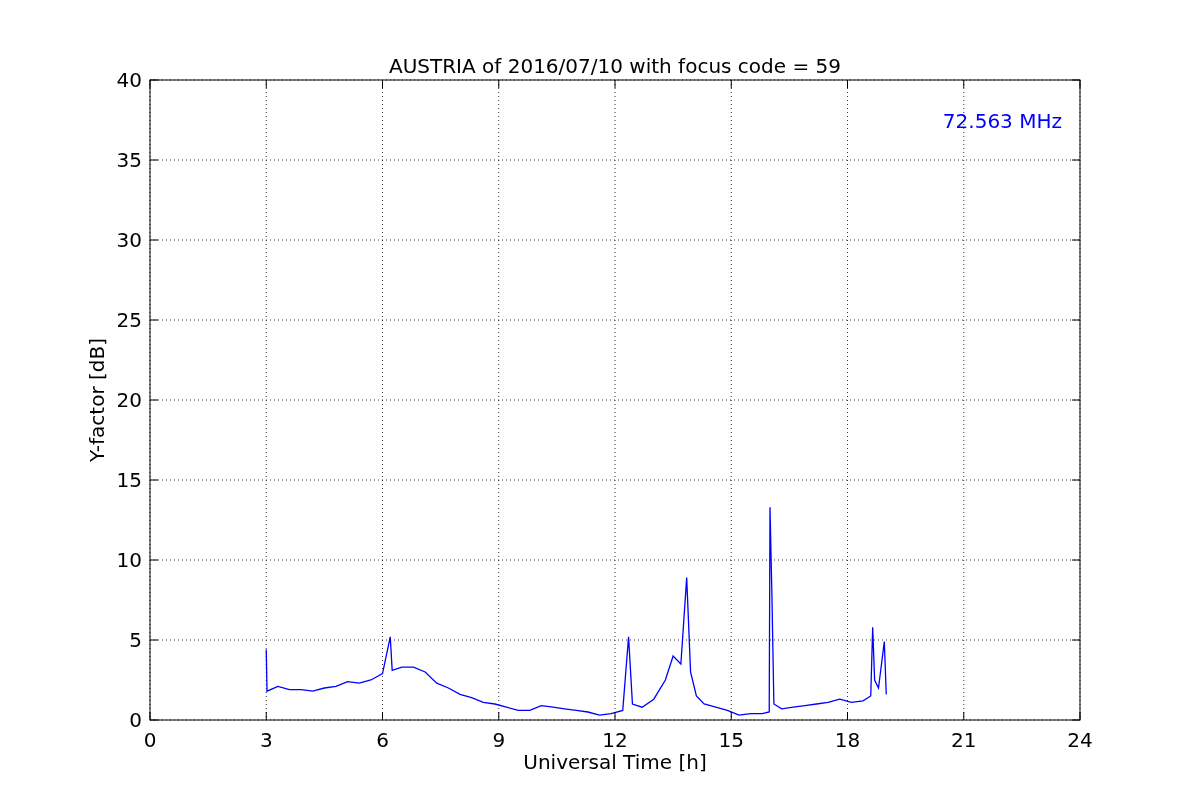 The height and width of the screenshot is (800, 1200). I want to click on y-tick-label: 10, so click(129, 560).